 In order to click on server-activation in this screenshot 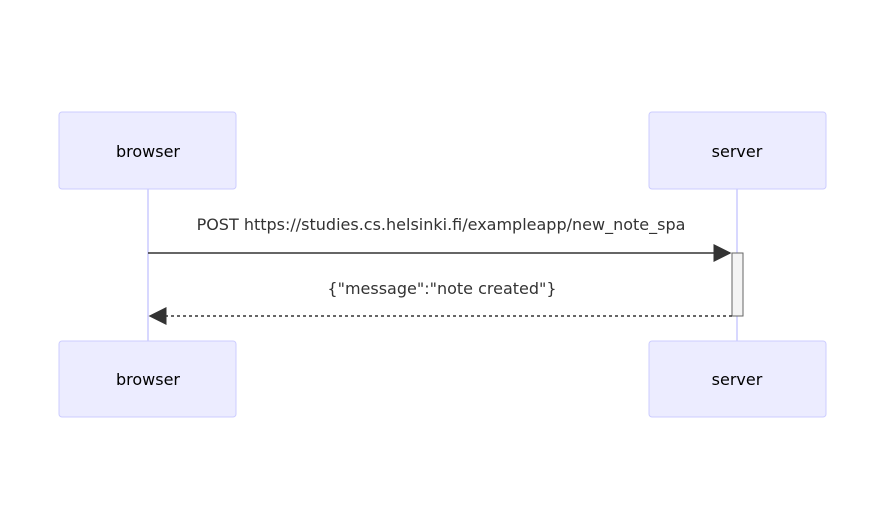, I will do `click(737, 284)`.